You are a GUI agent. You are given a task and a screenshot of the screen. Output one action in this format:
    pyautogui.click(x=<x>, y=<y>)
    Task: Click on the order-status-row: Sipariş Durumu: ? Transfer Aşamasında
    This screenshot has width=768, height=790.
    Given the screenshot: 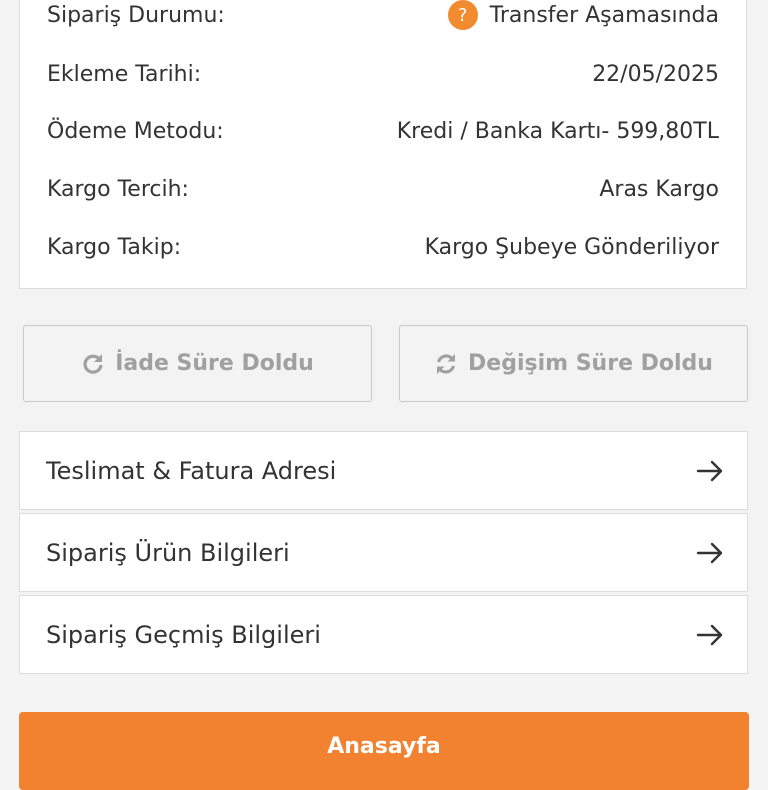 What is the action you would take?
    pyautogui.click(x=383, y=17)
    